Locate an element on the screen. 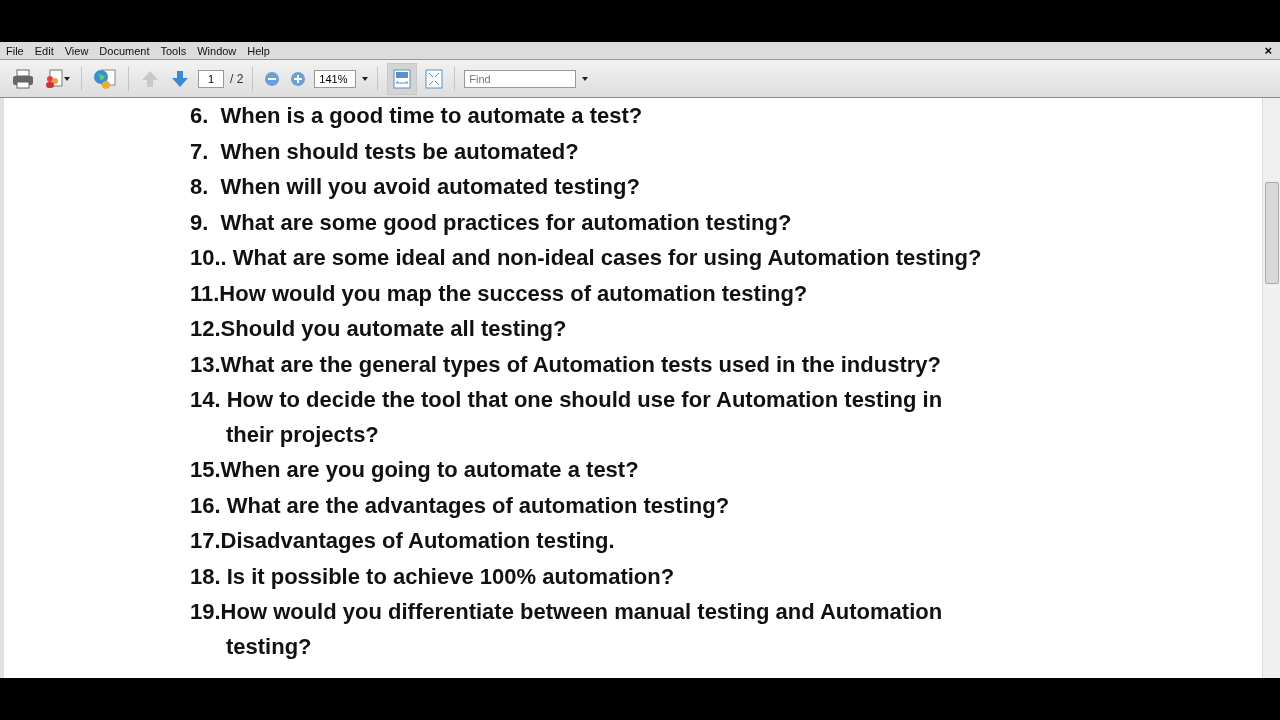 The height and width of the screenshot is (720, 1280). menu-item: Tools is located at coordinates (173, 50).